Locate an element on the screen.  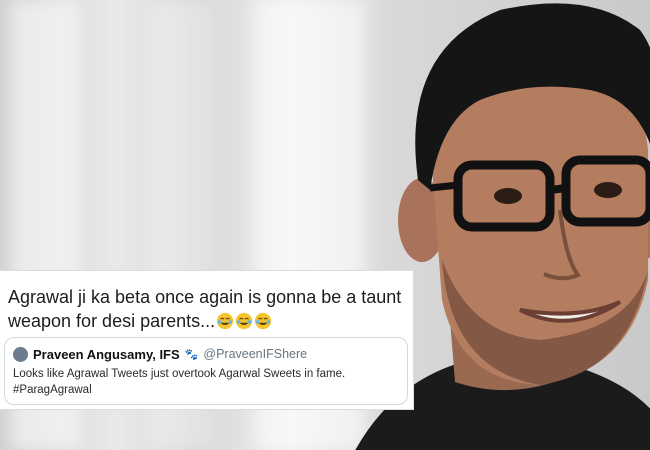
author-handle: @PraveenIFShere is located at coordinates (255, 354).